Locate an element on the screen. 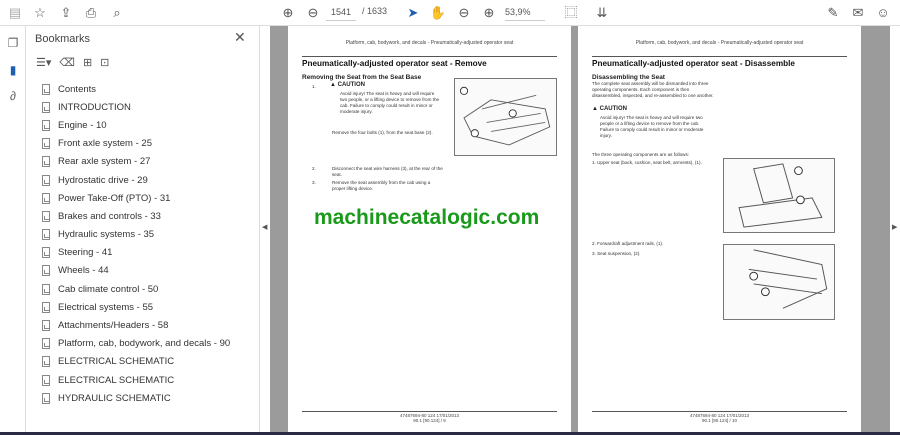 The image size is (900, 435). bookmark-item: Wheels - 44 is located at coordinates (147, 271).